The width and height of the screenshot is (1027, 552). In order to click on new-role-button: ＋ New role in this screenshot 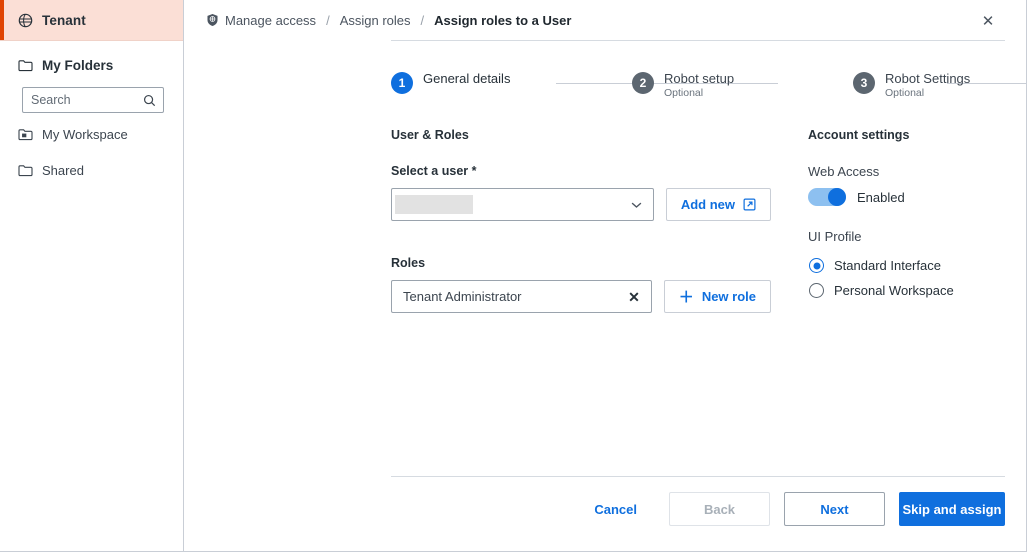, I will do `click(717, 296)`.